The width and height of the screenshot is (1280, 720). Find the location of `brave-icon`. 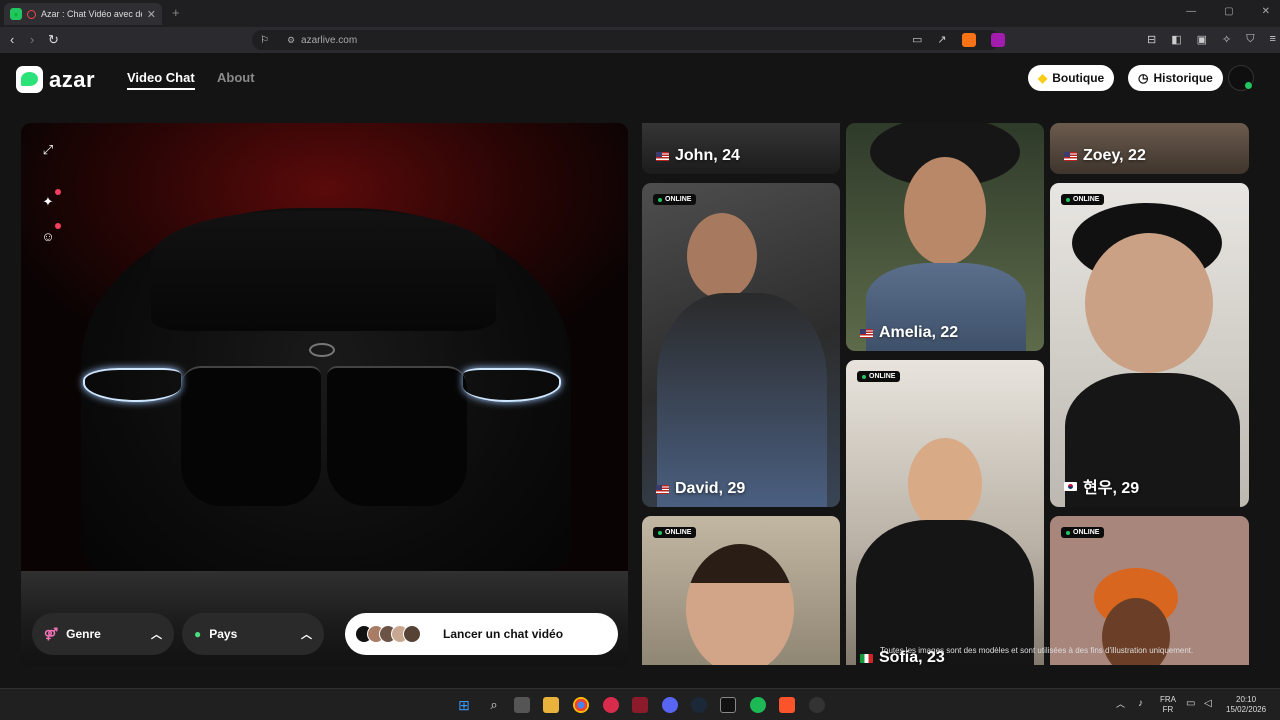

brave-icon is located at coordinates (787, 705).